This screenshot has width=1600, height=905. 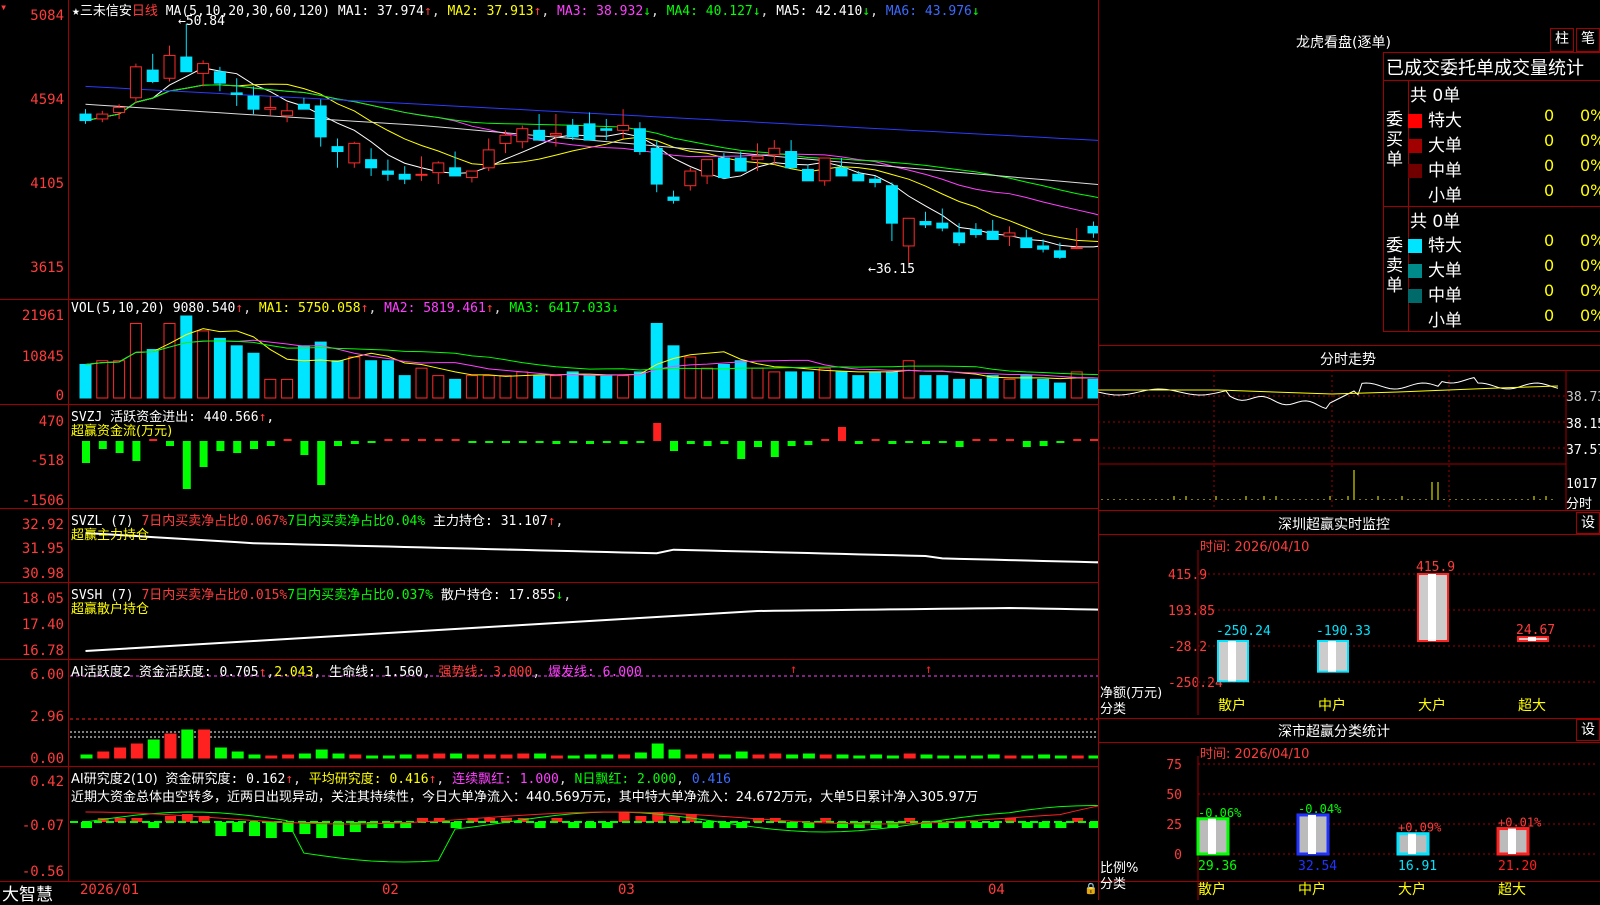 What do you see at coordinates (928, 669) in the screenshot?
I see `activity-arrow-2: ↑` at bounding box center [928, 669].